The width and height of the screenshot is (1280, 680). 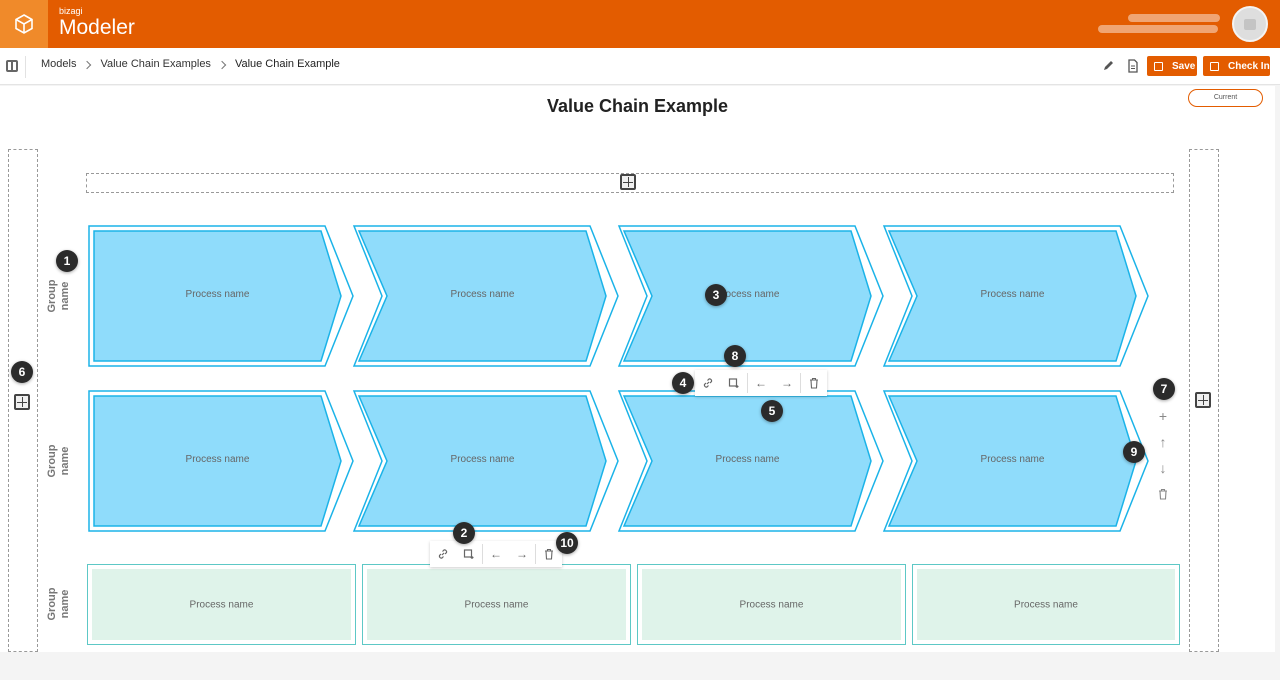 What do you see at coordinates (640, 24) in the screenshot?
I see `top-bar: bizagi Modeler` at bounding box center [640, 24].